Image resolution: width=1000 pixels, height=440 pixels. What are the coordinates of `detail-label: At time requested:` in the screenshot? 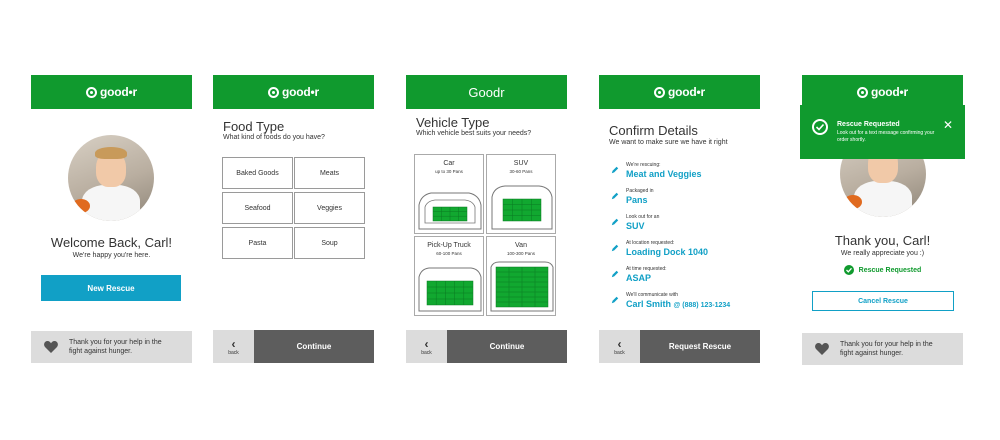 It's located at (646, 269).